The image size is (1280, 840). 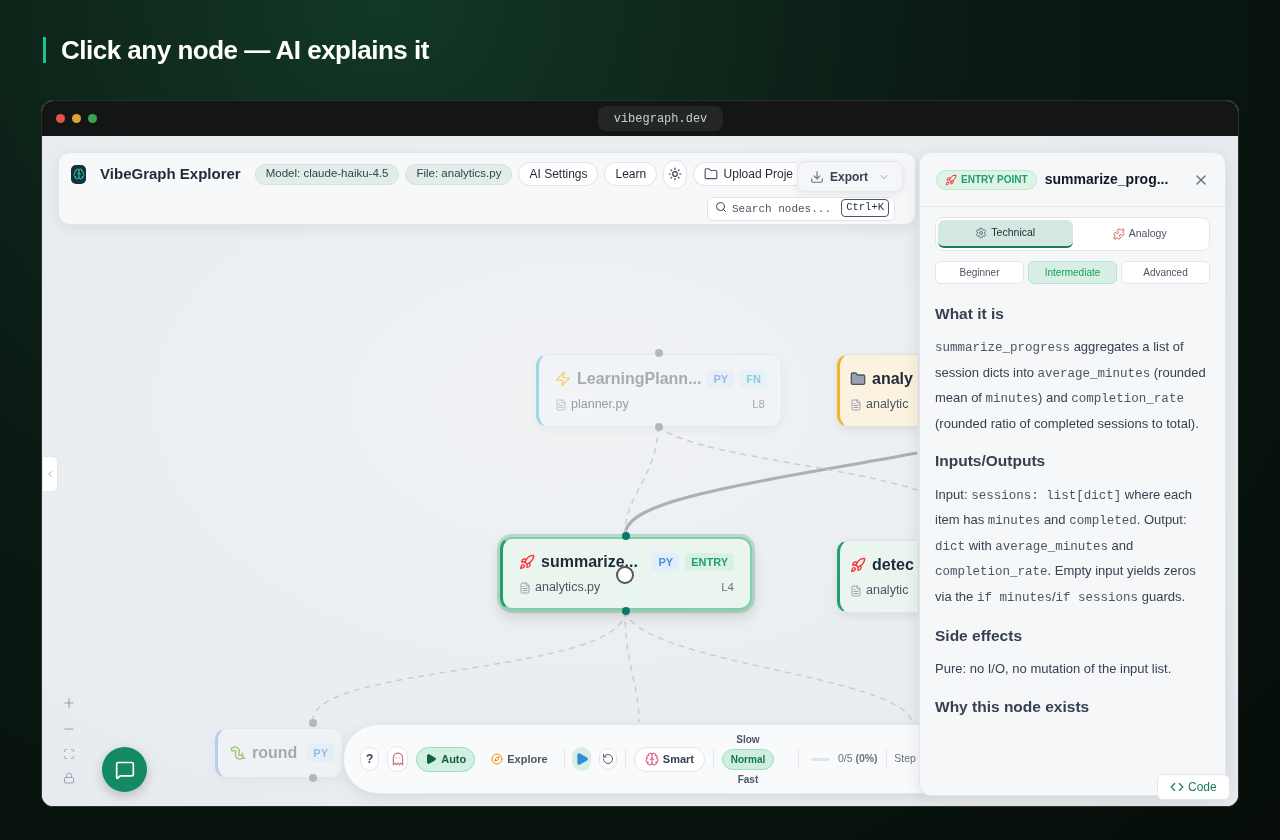 What do you see at coordinates (981, 233) in the screenshot?
I see `gear-icon` at bounding box center [981, 233].